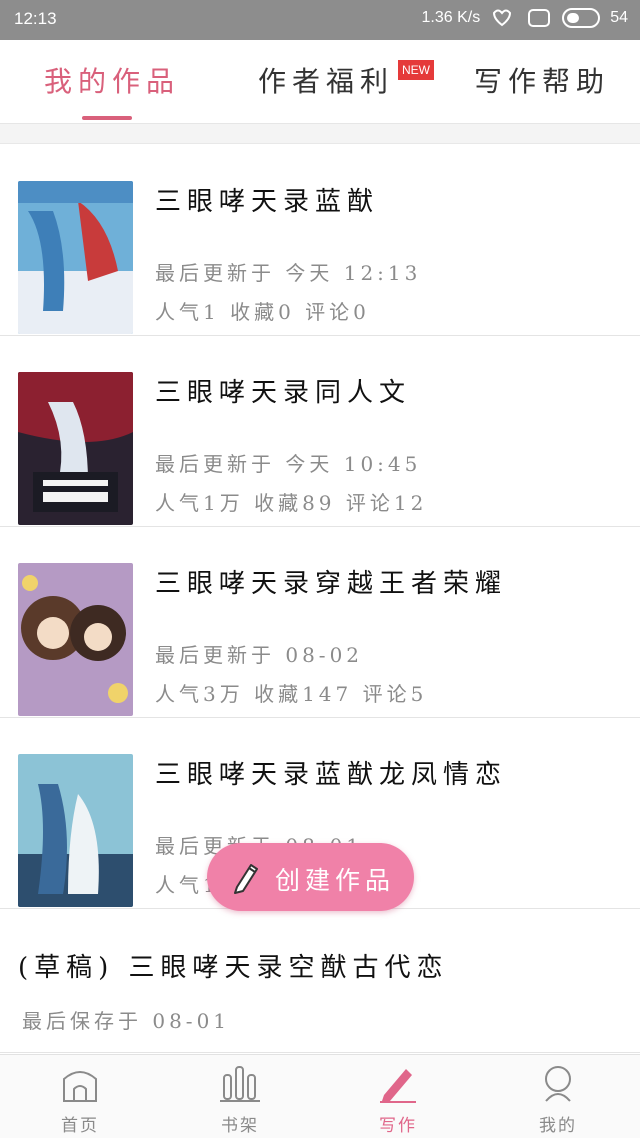 The height and width of the screenshot is (1138, 640). I want to click on nav-write-label: 写作, so click(398, 1126).